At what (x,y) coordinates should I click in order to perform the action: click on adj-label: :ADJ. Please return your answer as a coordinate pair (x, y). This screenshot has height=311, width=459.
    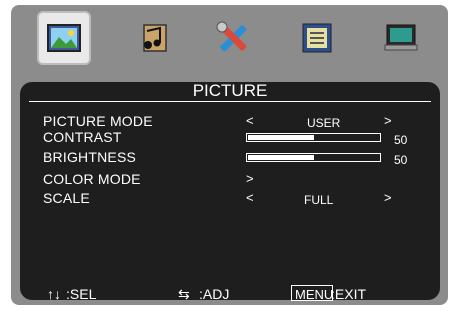
    Looking at the image, I should click on (214, 294).